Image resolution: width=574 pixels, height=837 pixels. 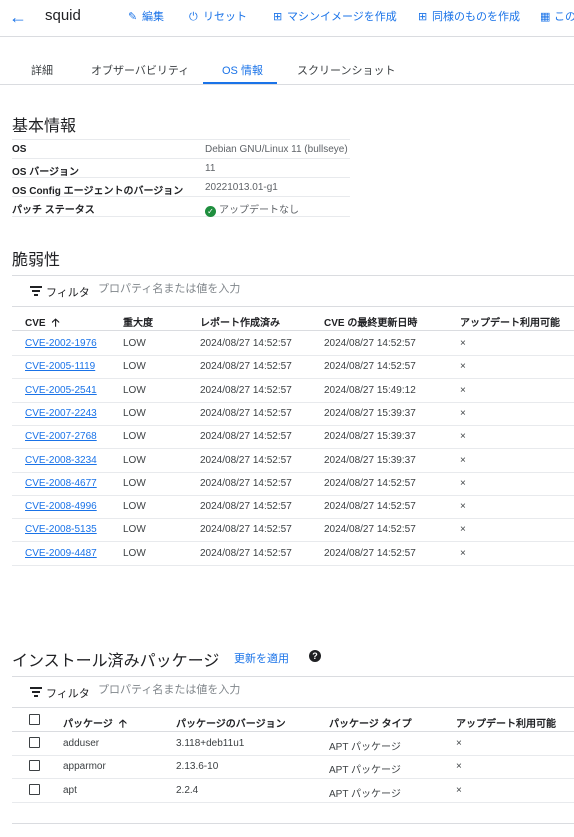 I want to click on package-name-cell: apparmor, so click(x=84, y=767).